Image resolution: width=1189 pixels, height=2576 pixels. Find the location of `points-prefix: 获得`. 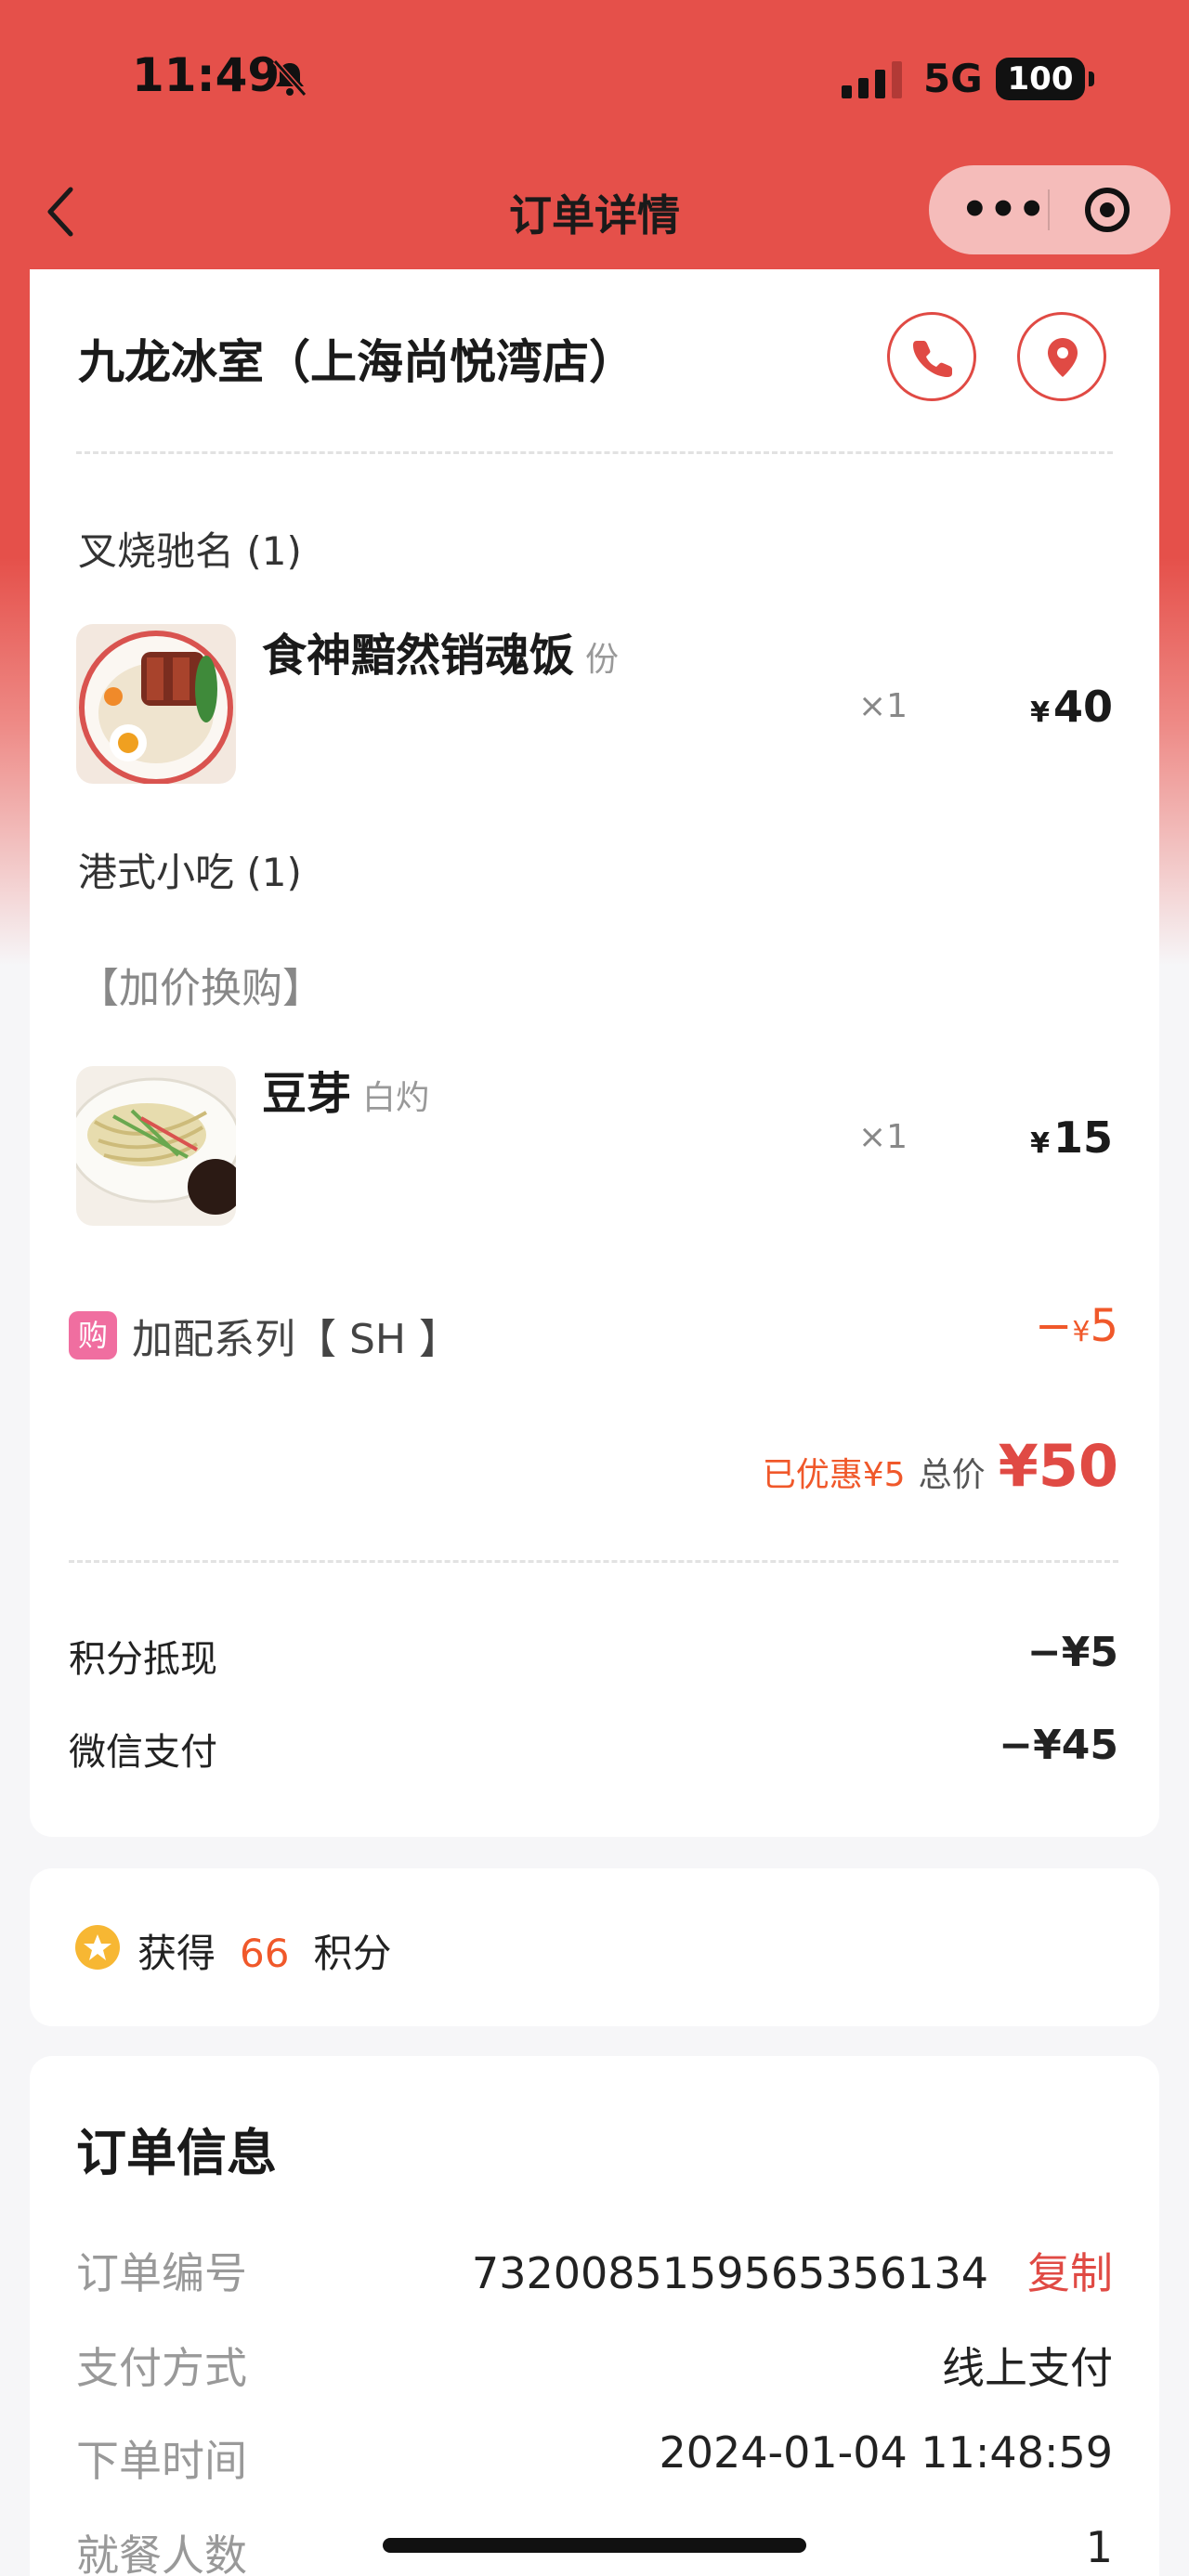

points-prefix: 获得 is located at coordinates (176, 1954).